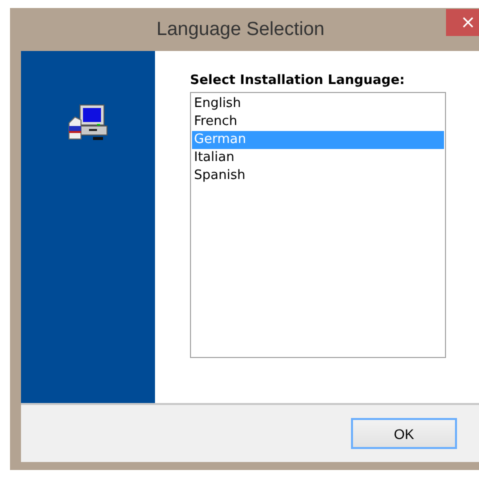  What do you see at coordinates (318, 104) in the screenshot?
I see `language-item: English` at bounding box center [318, 104].